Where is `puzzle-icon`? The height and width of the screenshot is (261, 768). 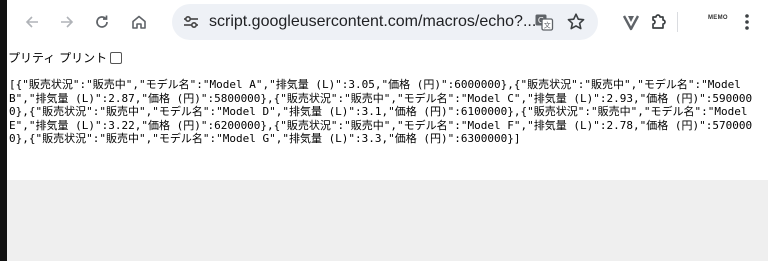
puzzle-icon is located at coordinates (659, 22).